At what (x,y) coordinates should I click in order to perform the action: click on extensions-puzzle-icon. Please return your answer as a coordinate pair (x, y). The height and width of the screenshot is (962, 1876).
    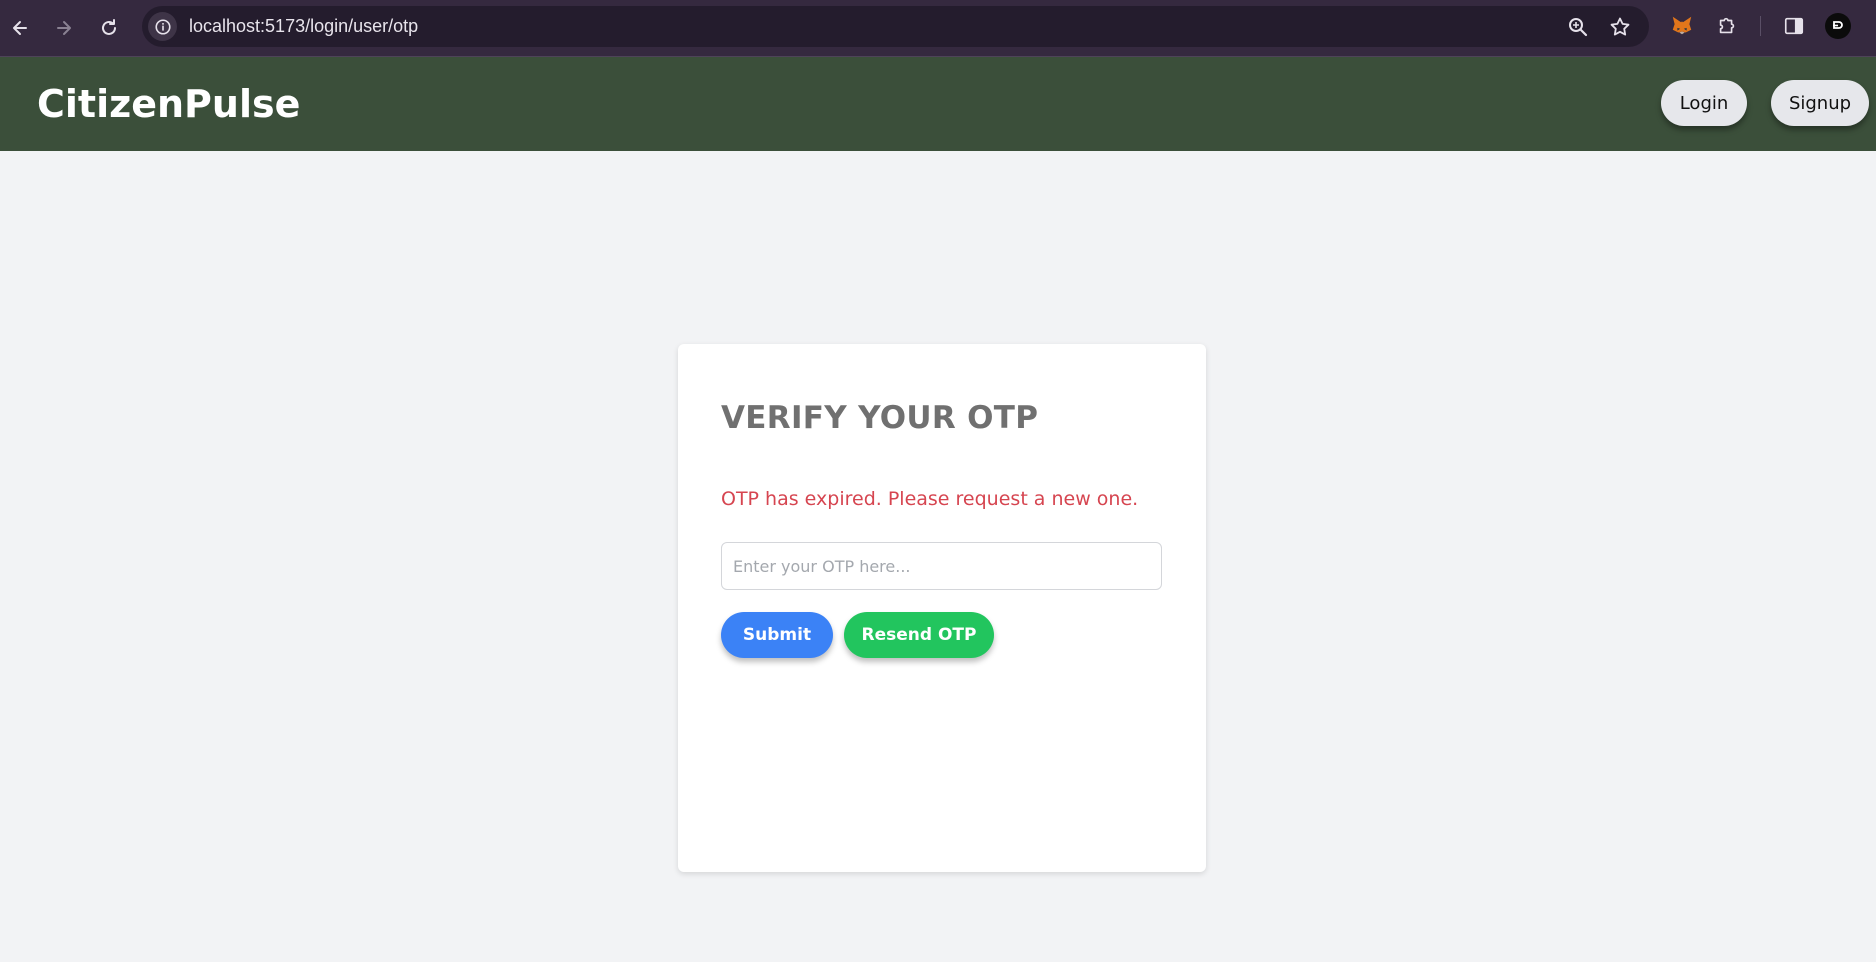
    Looking at the image, I should click on (1727, 26).